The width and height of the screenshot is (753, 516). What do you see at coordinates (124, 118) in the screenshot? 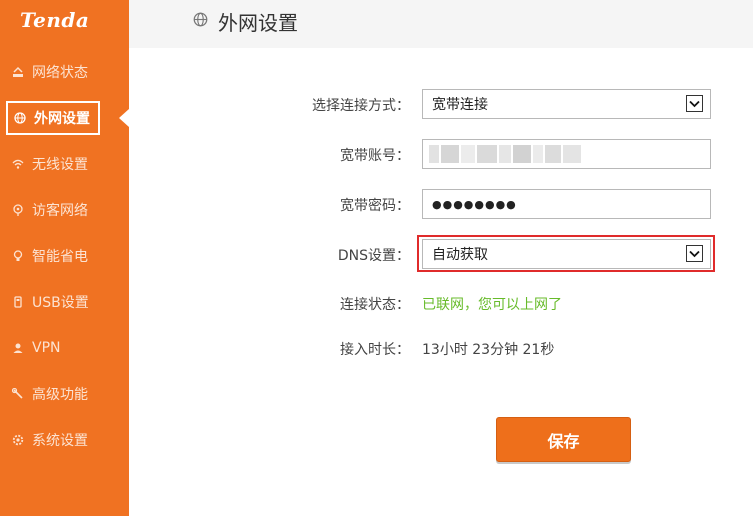
I see `active-item-arrow` at bounding box center [124, 118].